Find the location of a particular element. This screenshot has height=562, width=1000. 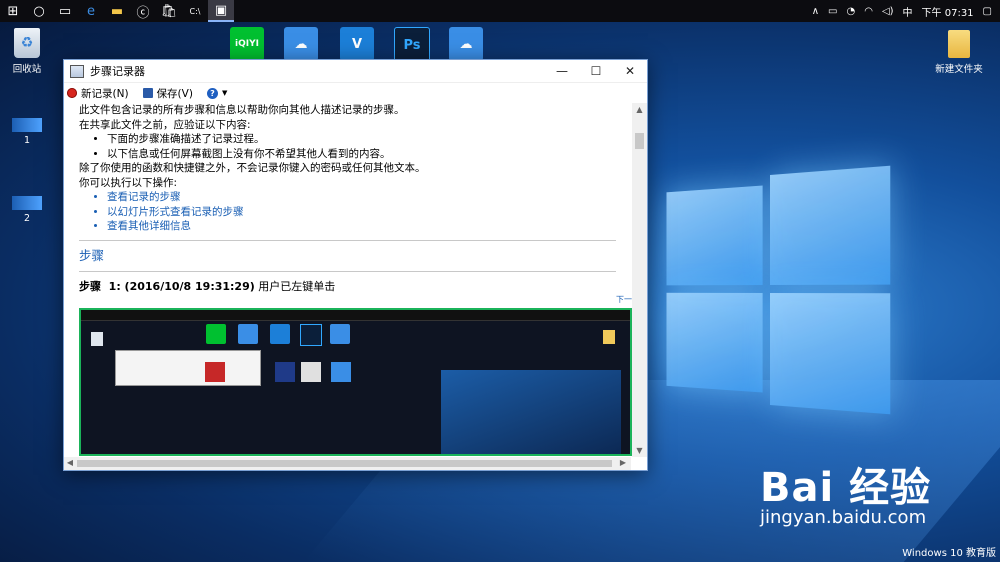

recycle-bin-icon: ♻ is located at coordinates (27, 43).